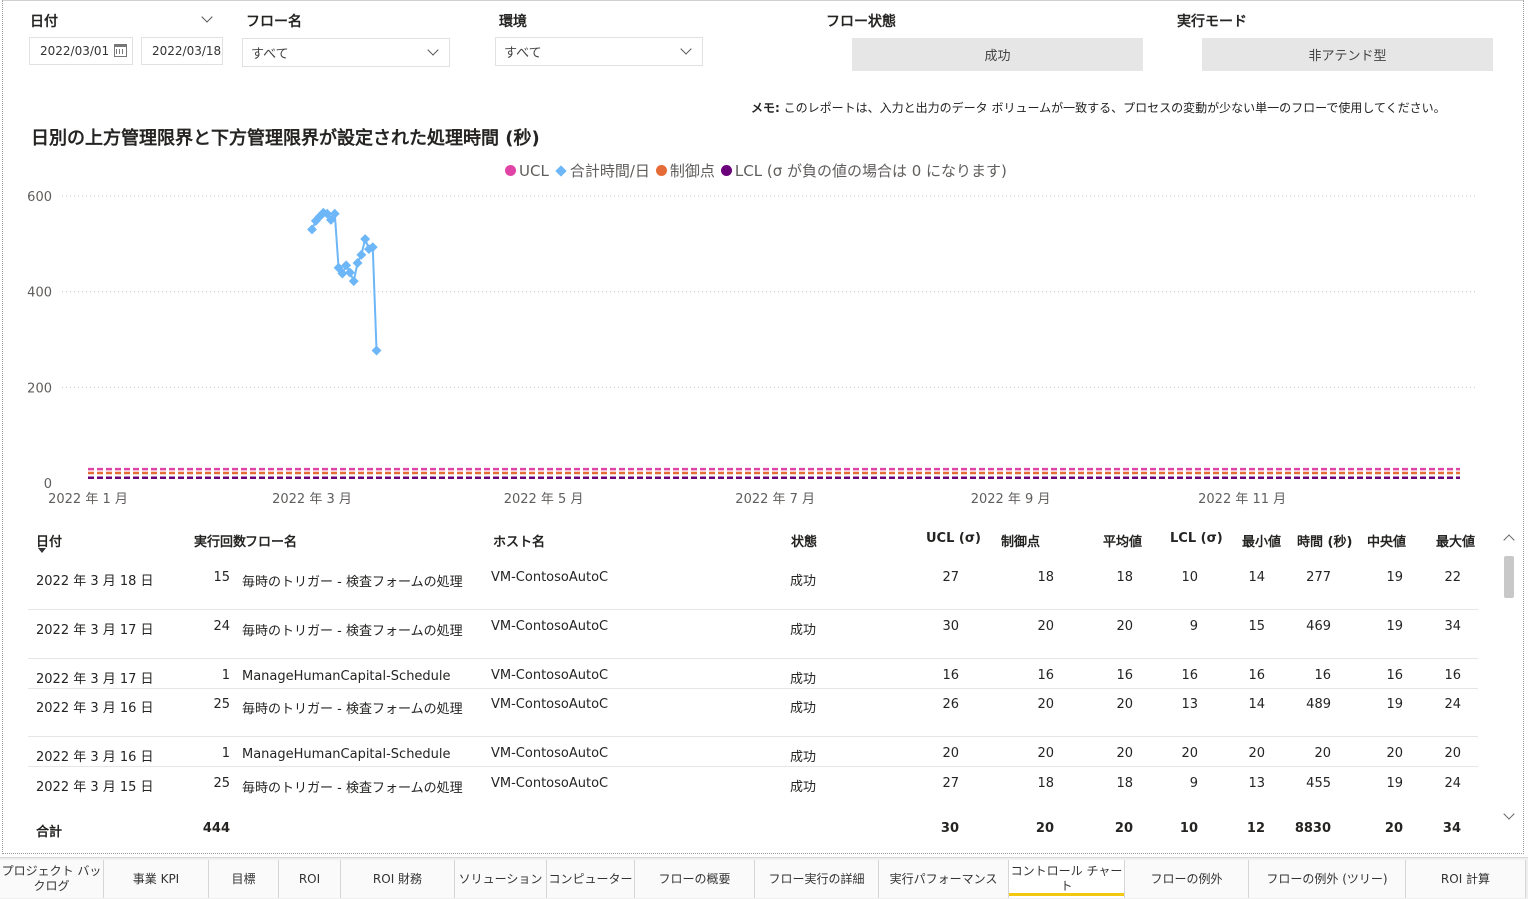 The width and height of the screenshot is (1528, 899). What do you see at coordinates (156, 879) in the screenshot?
I see `tab-2: 事業 KPI` at bounding box center [156, 879].